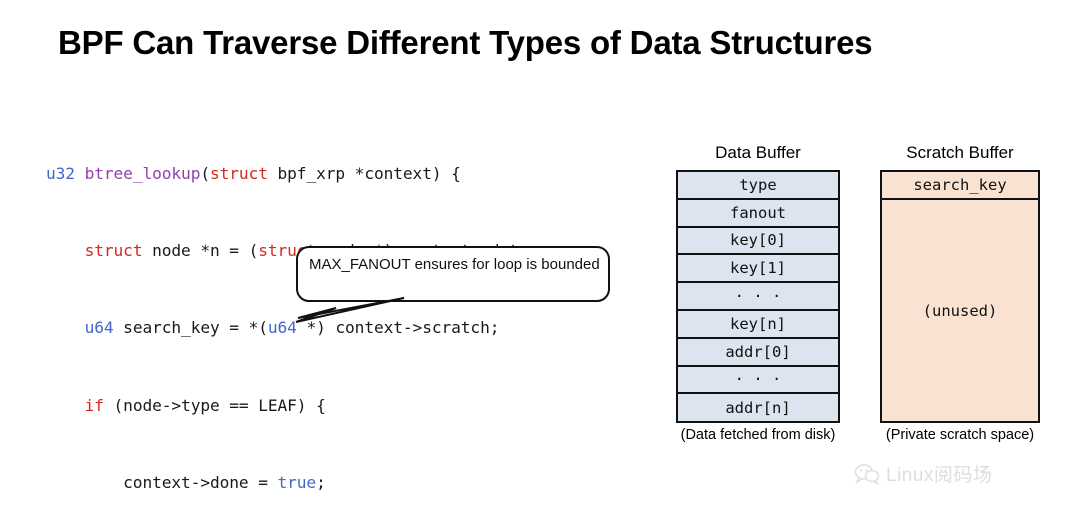  I want to click on scratch-buffer-caption: (Private scratch space), so click(960, 435).